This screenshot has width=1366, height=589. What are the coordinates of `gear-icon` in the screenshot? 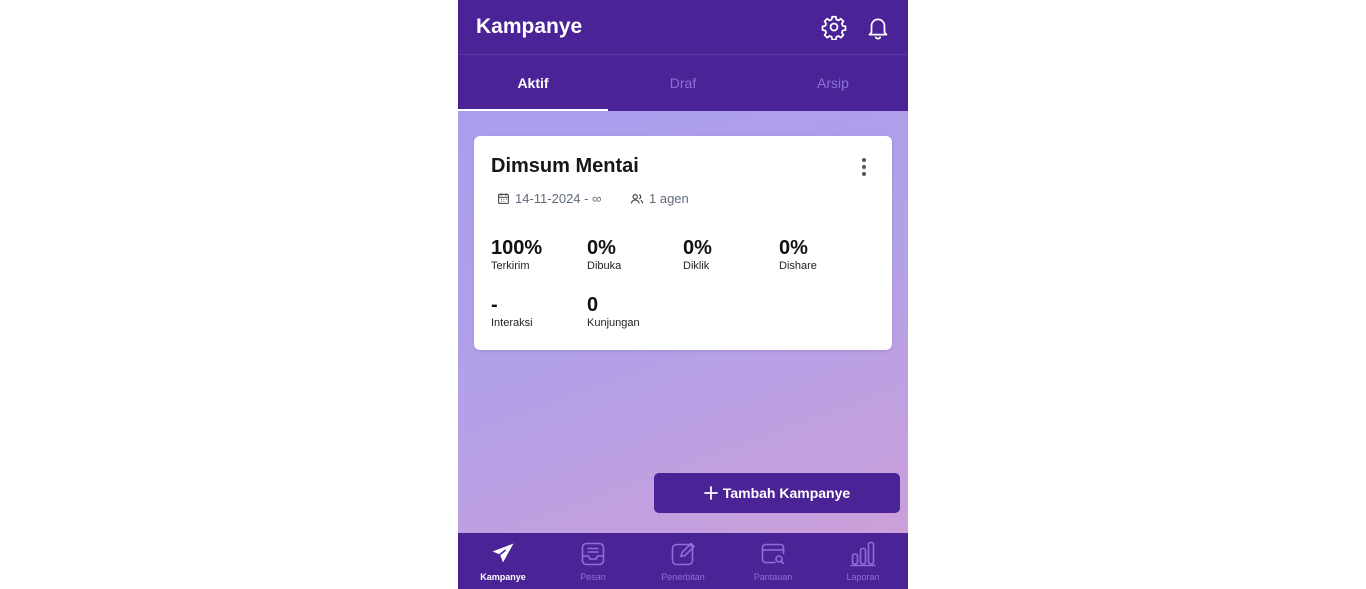 It's located at (834, 27).